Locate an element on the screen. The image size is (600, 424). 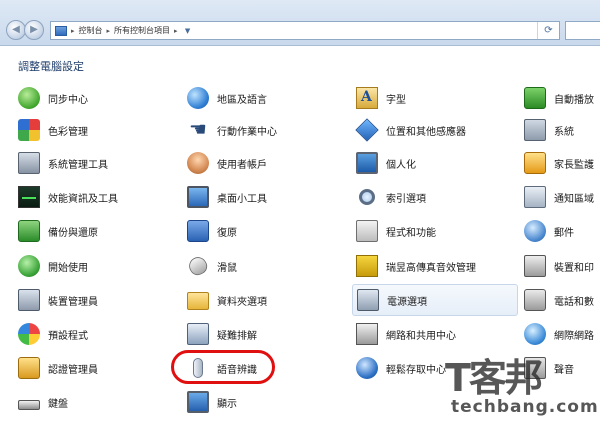
cp-item-action-center: 行動作業中心 is located at coordinates (232, 129).